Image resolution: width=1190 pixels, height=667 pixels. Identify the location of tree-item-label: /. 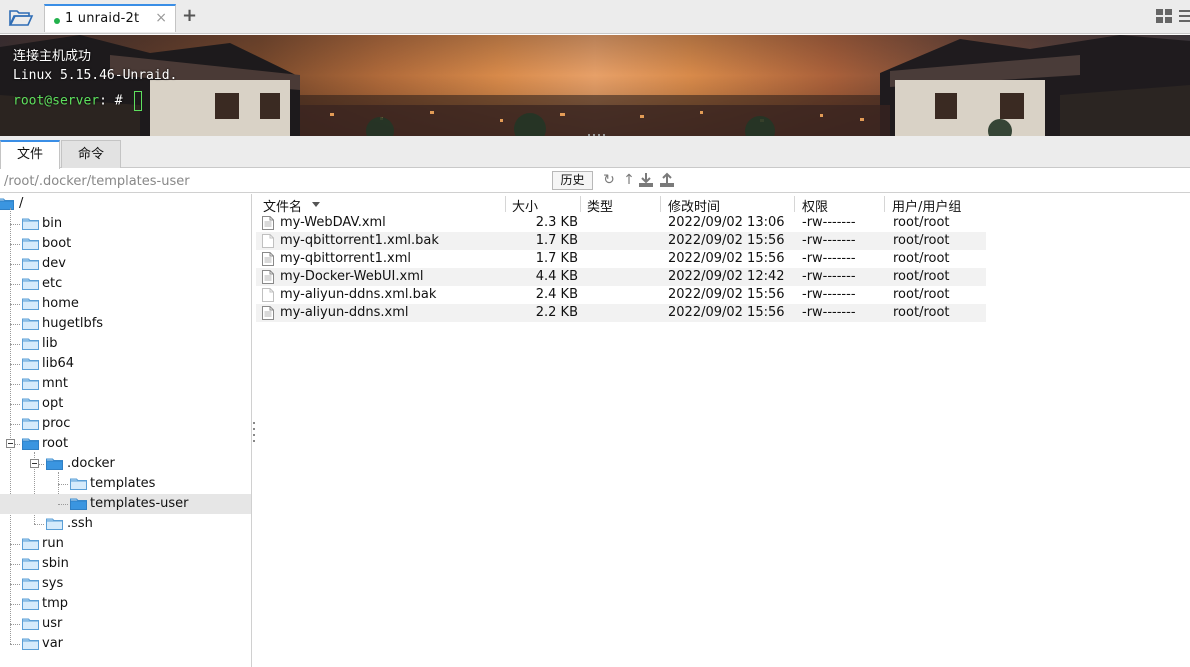
(21, 203).